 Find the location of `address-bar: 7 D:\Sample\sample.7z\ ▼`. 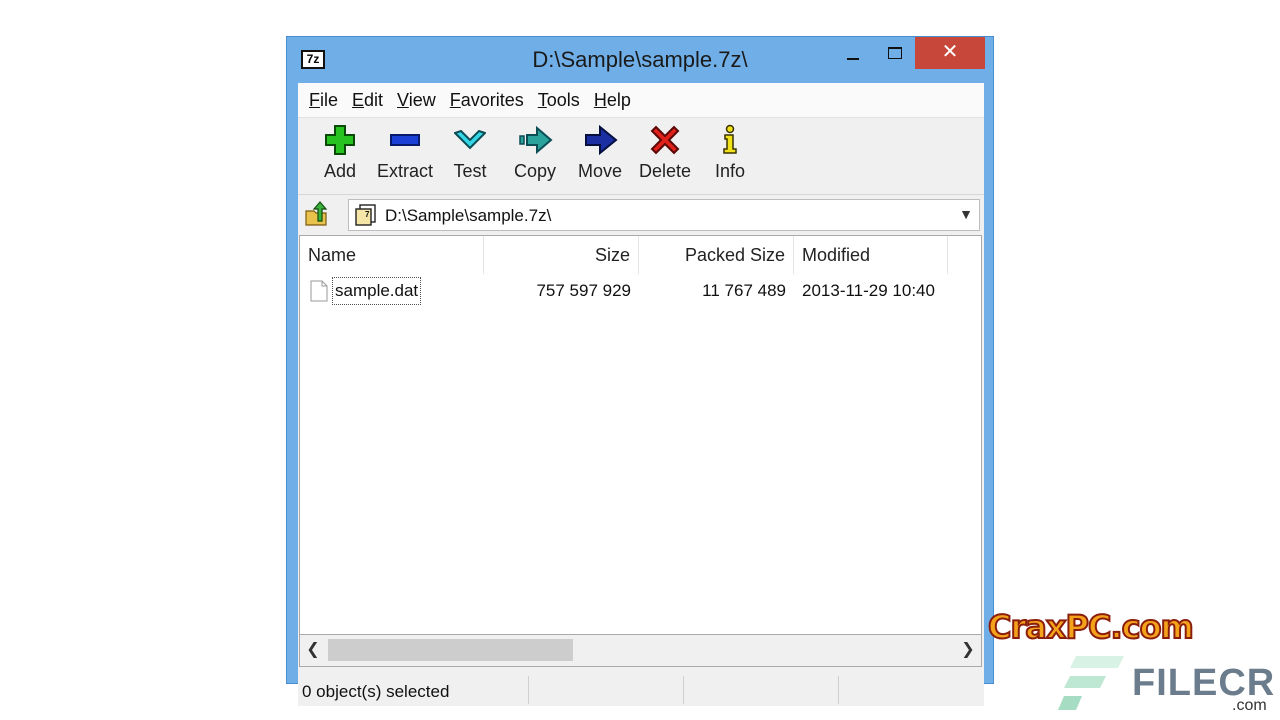

address-bar: 7 D:\Sample\sample.7z\ ▼ is located at coordinates (664, 215).